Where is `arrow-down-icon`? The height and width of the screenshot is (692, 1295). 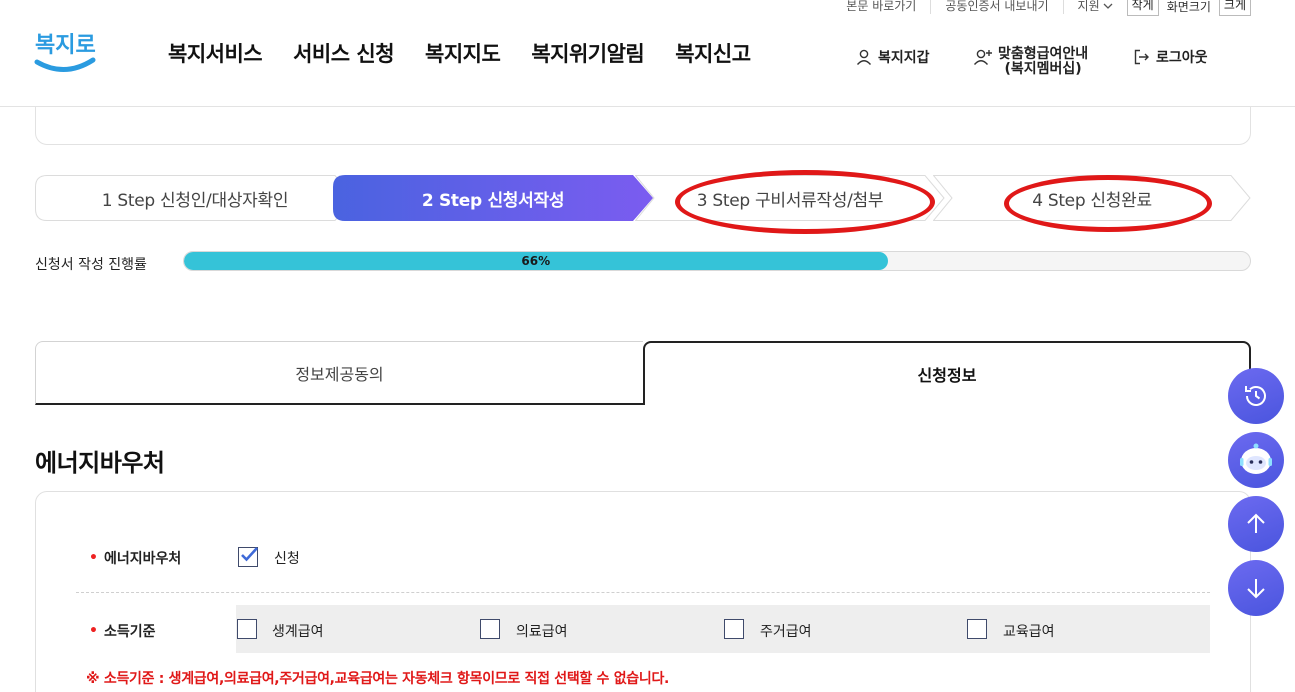 arrow-down-icon is located at coordinates (1256, 589).